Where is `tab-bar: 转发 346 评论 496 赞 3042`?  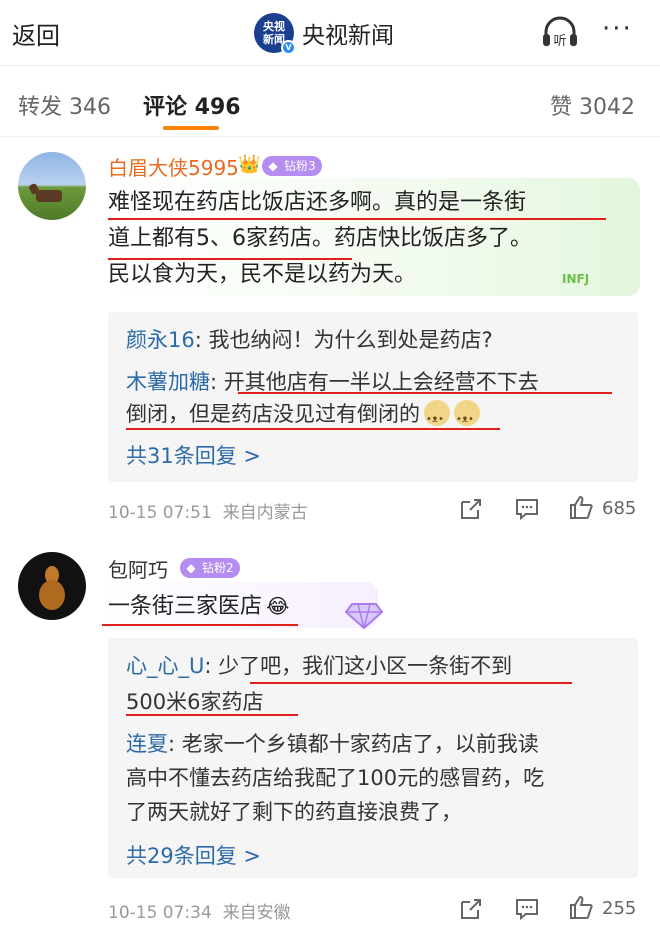 tab-bar: 转发 346 评论 496 赞 3042 is located at coordinates (330, 102).